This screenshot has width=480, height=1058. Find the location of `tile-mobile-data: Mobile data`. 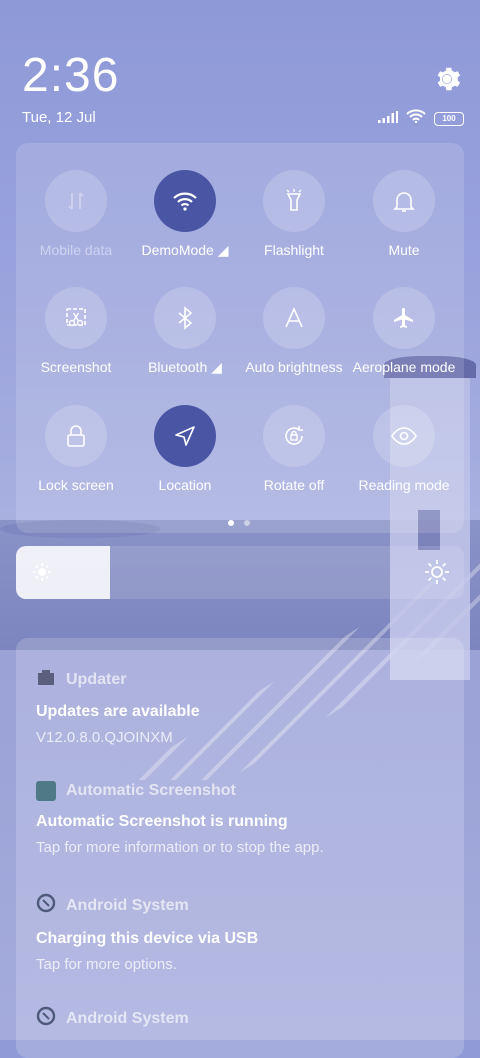

tile-mobile-data: Mobile data is located at coordinates (76, 214).